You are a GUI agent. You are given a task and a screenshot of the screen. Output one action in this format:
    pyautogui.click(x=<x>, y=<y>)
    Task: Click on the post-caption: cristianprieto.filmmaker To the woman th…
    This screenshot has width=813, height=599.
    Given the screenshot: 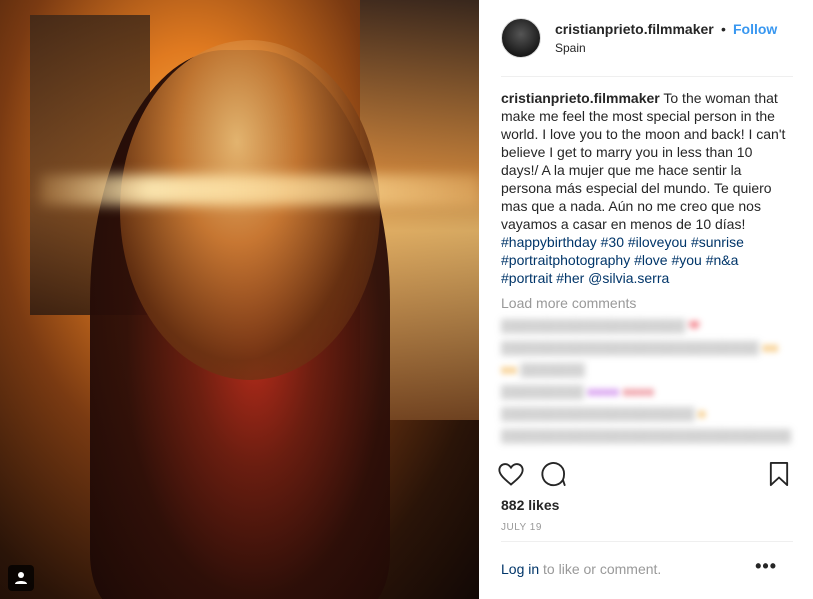 What is the action you would take?
    pyautogui.click(x=646, y=188)
    